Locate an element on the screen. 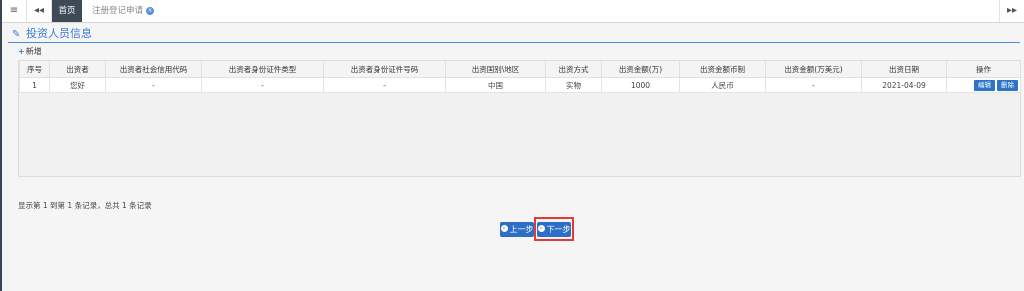 The width and height of the screenshot is (1024, 291). edit-button: 编辑 is located at coordinates (984, 85).